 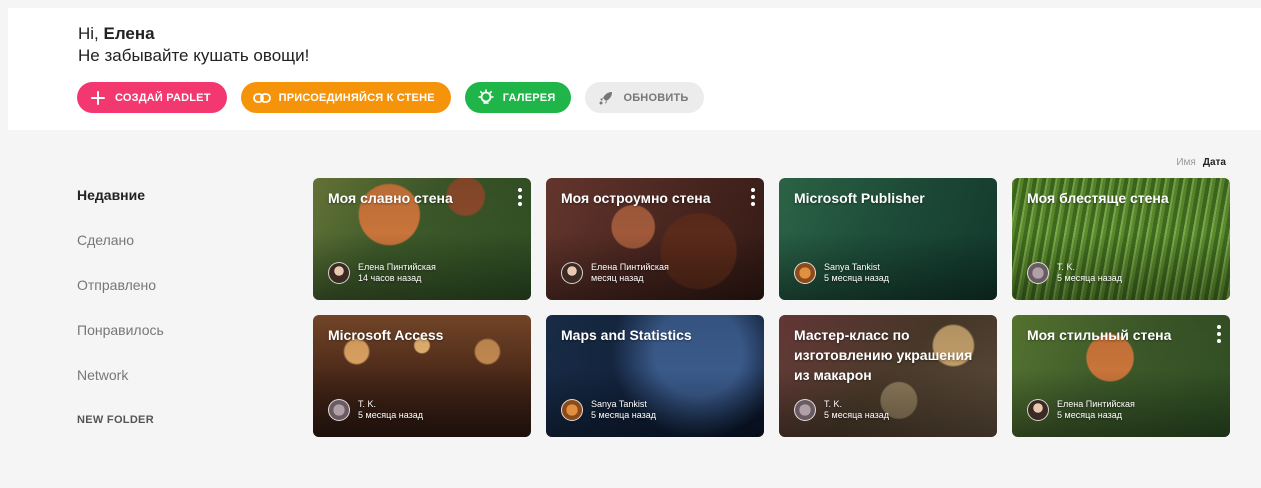 I want to click on greeting: Hi, Елена, so click(x=116, y=34).